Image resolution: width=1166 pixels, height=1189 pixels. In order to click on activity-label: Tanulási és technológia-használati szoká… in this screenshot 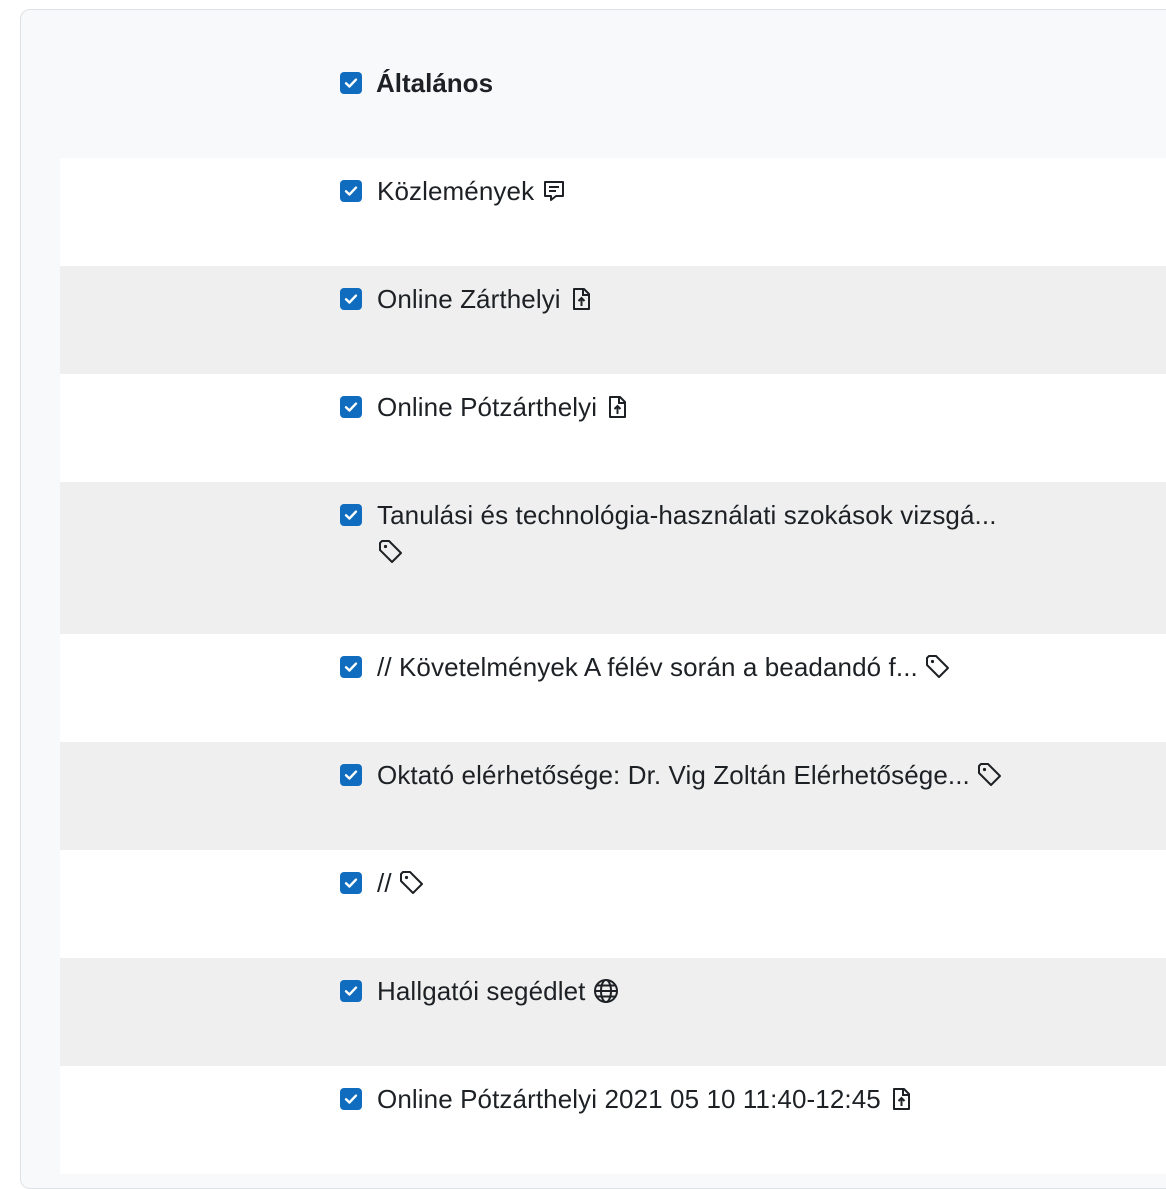, I will do `click(687, 515)`.